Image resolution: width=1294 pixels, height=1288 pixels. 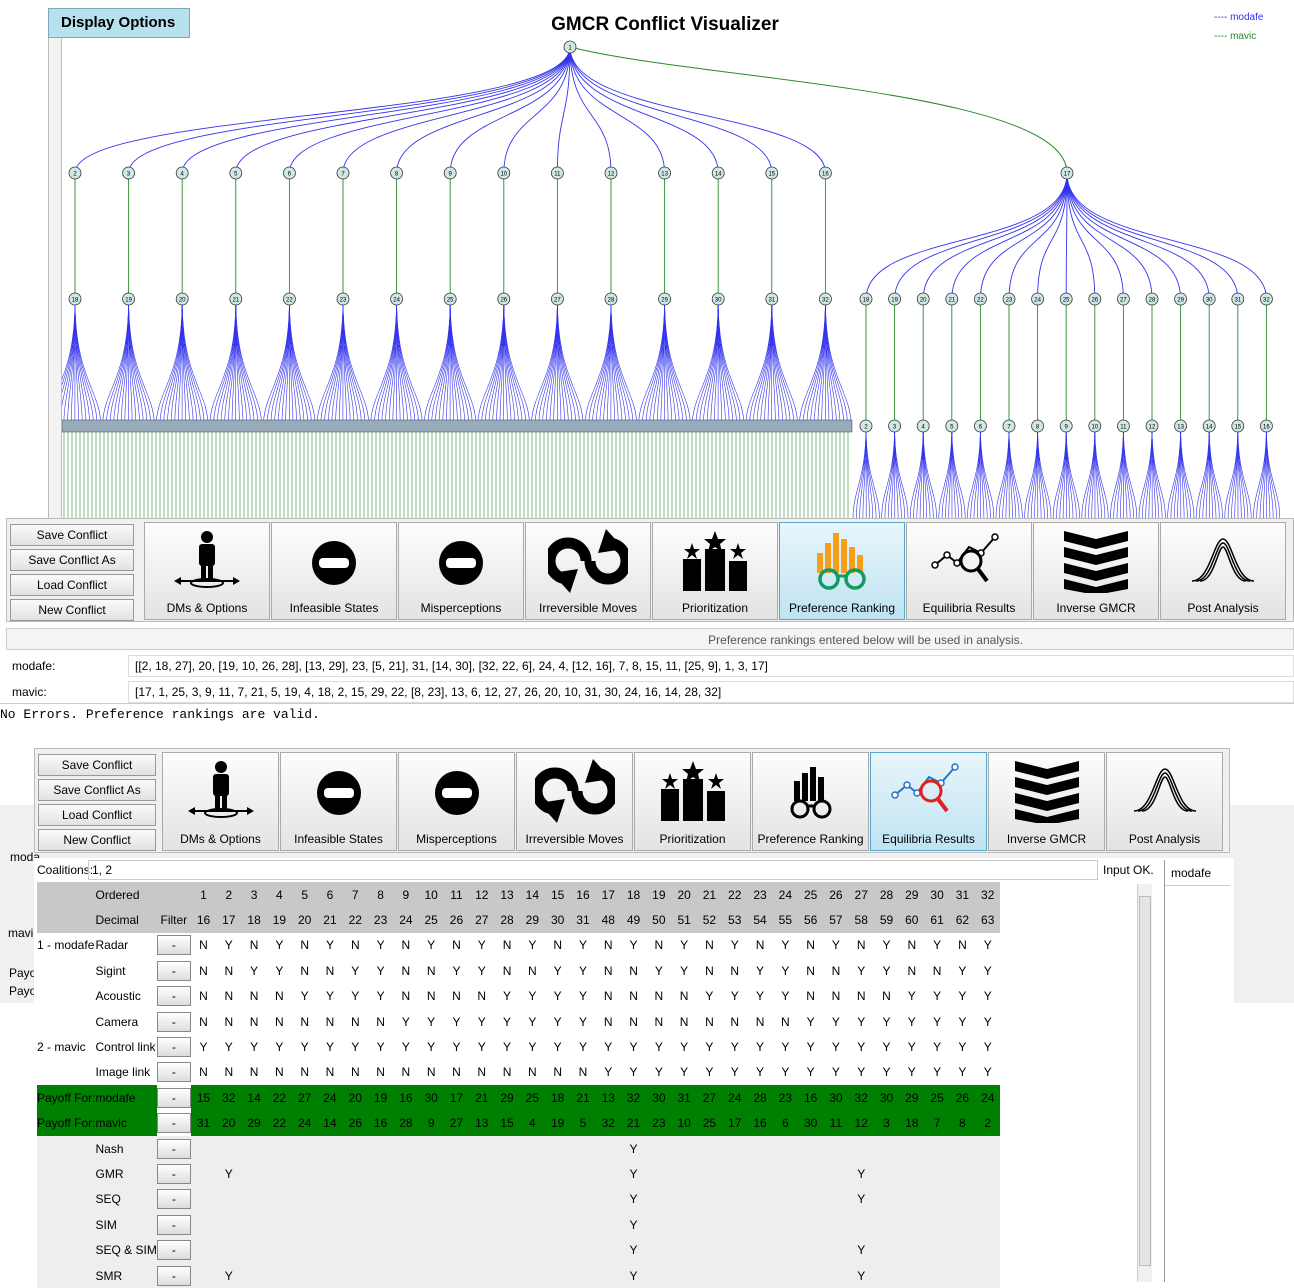 What do you see at coordinates (503, 301) in the screenshot?
I see `state-node-label: 26` at bounding box center [503, 301].